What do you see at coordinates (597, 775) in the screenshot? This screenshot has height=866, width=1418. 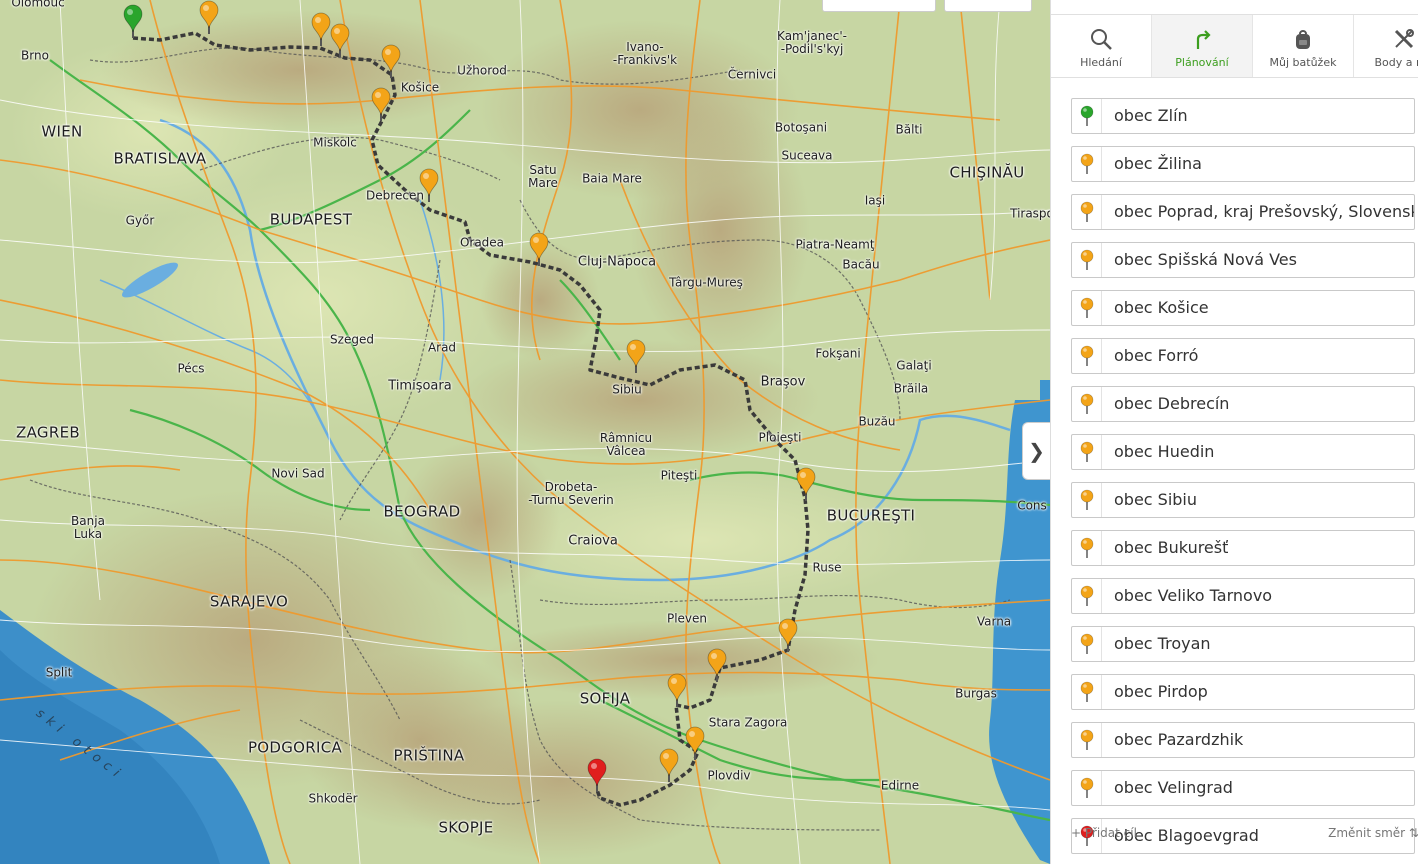 I see `end-marker` at bounding box center [597, 775].